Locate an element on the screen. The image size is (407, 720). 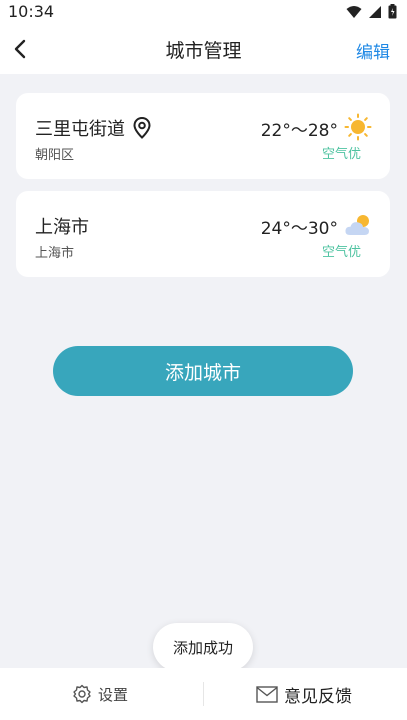
status-bar: 10:34 is located at coordinates (203, 12).